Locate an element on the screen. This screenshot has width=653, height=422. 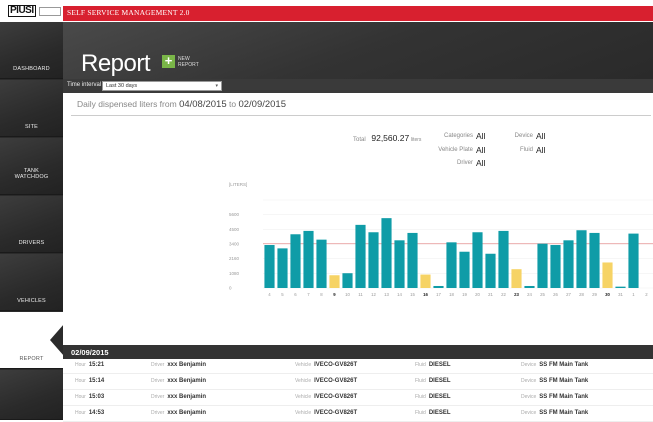
sidebar-item-report: REPORT is located at coordinates (32, 340).